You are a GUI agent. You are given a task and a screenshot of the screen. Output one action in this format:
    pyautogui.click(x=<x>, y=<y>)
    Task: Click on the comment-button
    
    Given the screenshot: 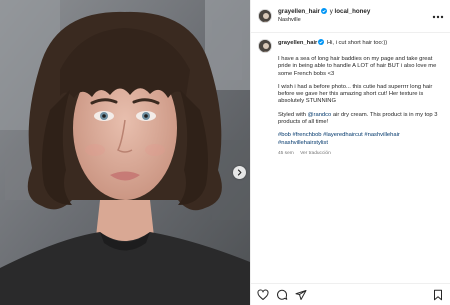 What is the action you would take?
    pyautogui.click(x=282, y=295)
    